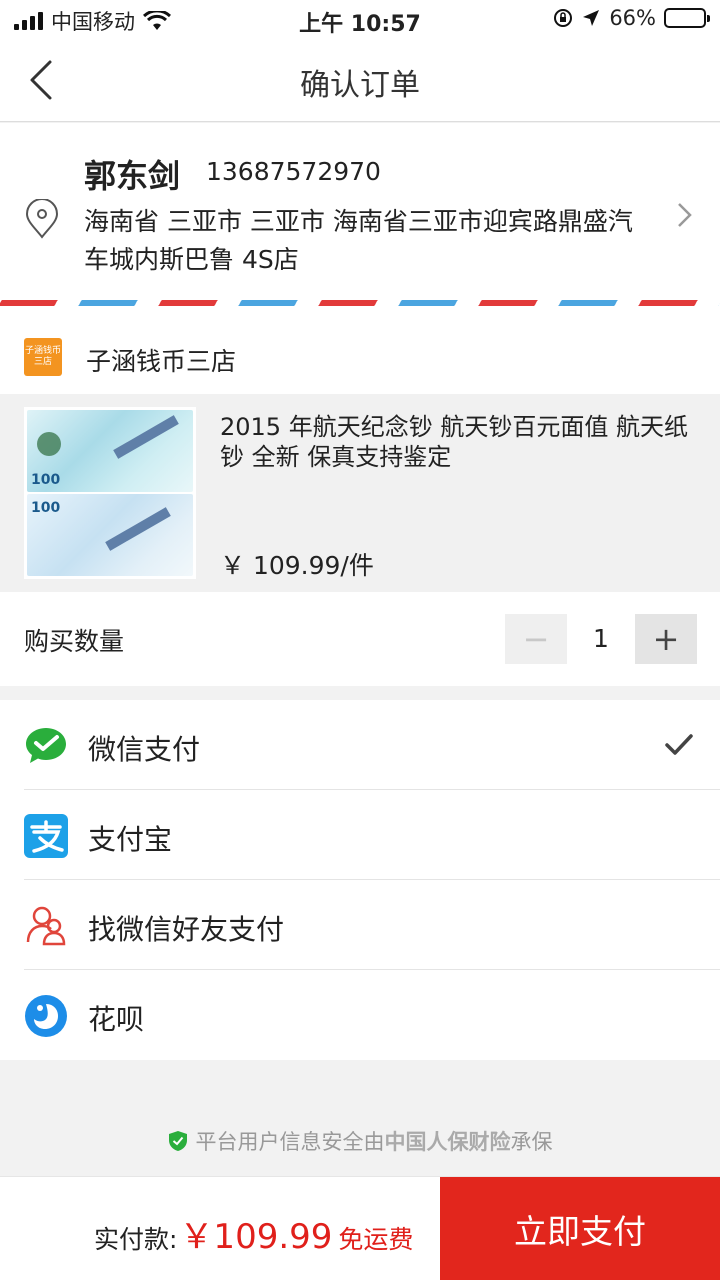  What do you see at coordinates (447, 1142) in the screenshot?
I see `notice-insurer: 中国人保财险` at bounding box center [447, 1142].